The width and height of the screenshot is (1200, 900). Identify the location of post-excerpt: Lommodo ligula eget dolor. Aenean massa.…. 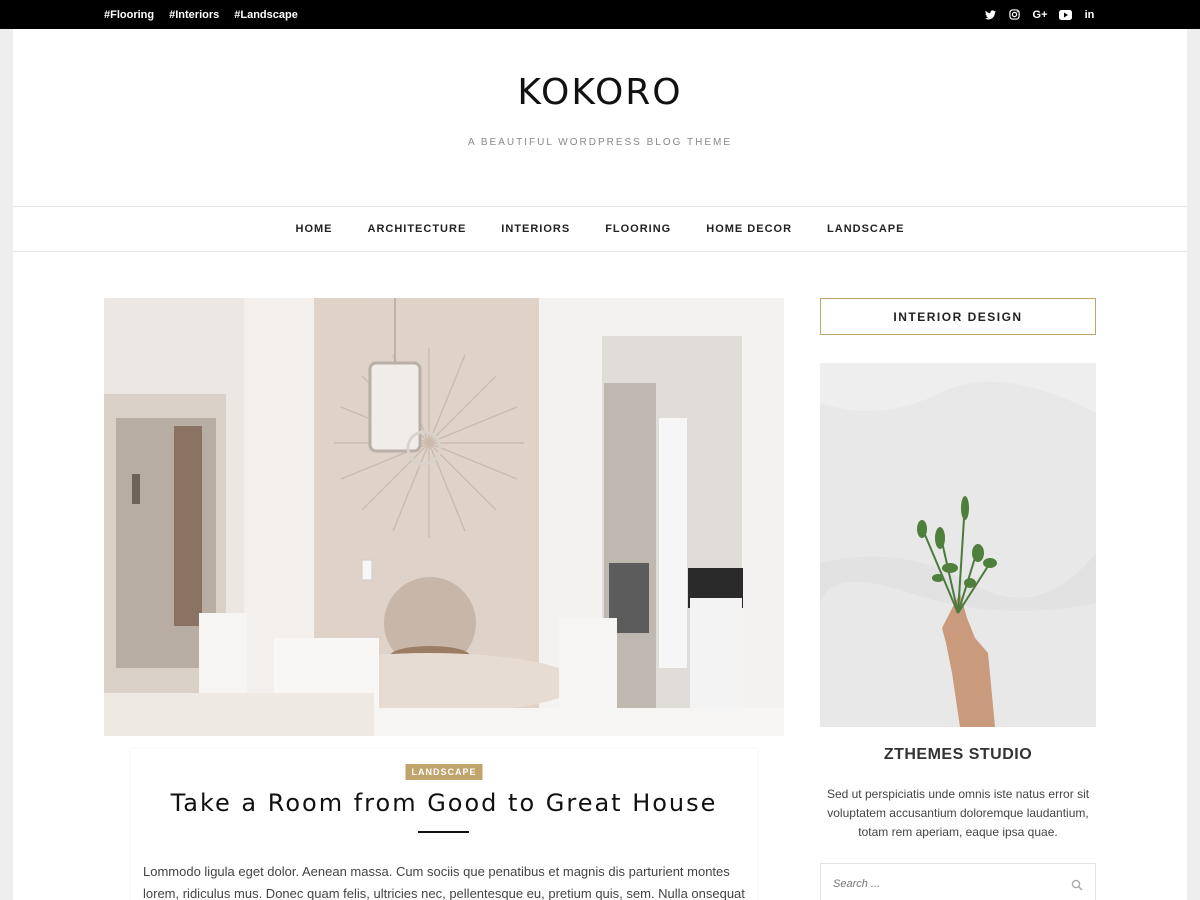
(444, 882).